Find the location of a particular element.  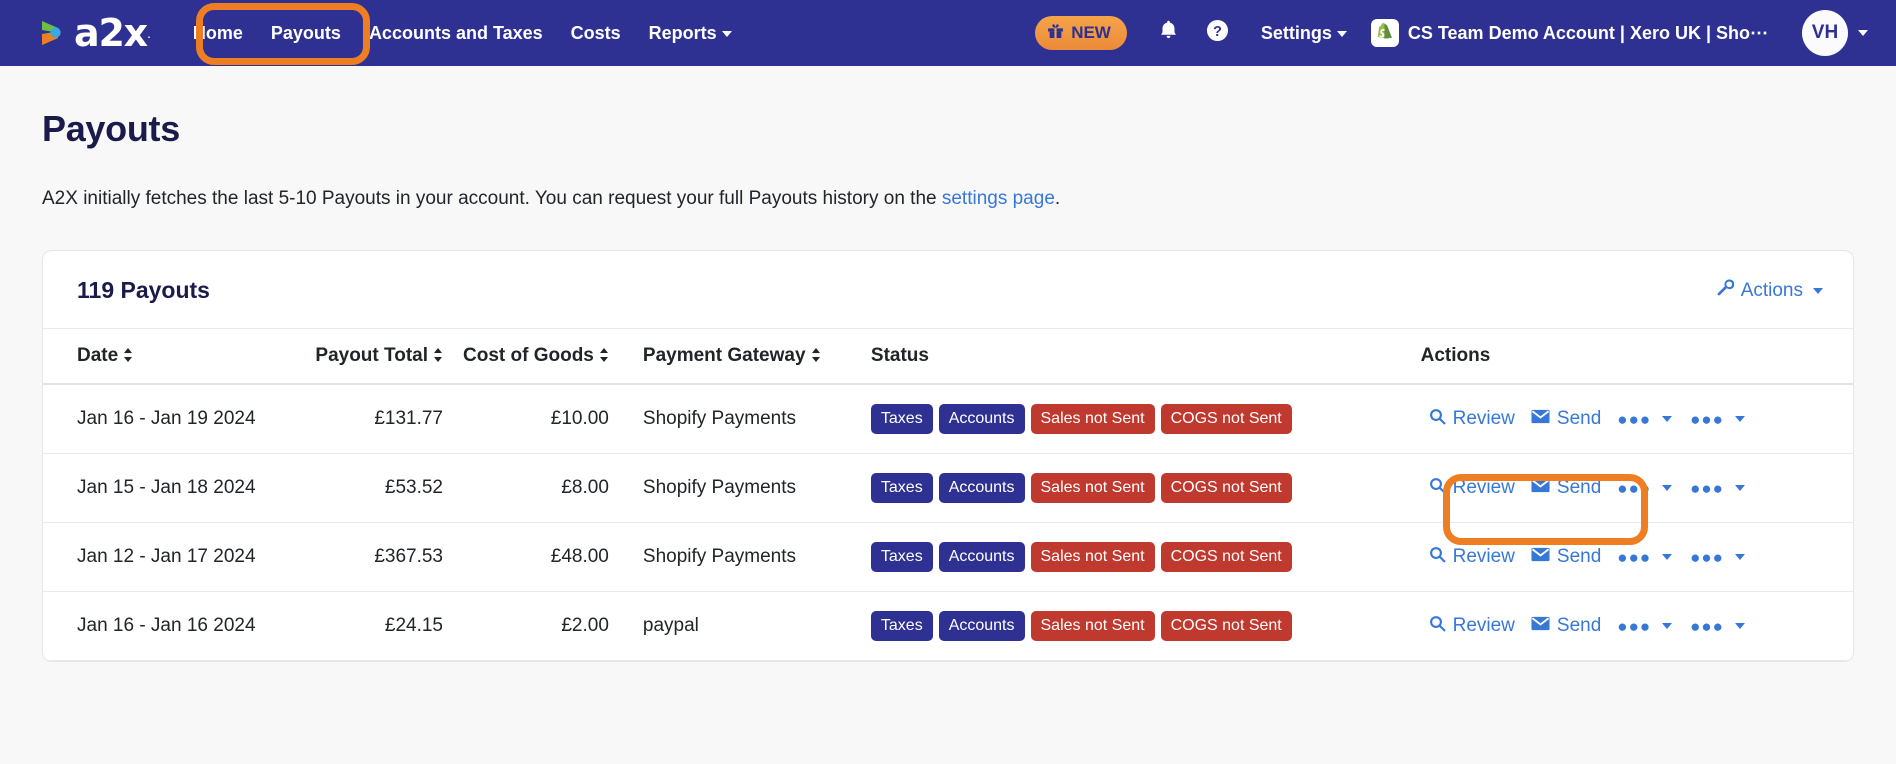

new-badge-button: NEW is located at coordinates (1081, 33).